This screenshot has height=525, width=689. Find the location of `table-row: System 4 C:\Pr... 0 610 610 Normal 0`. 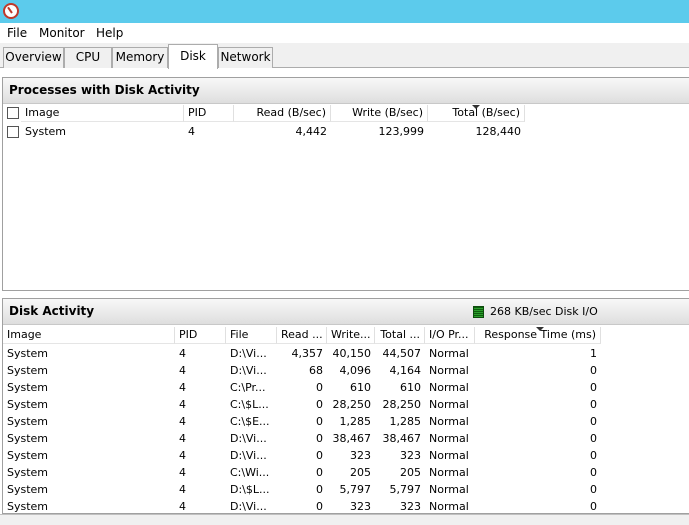

table-row: System 4 C:\Pr... 0 610 610 Normal 0 is located at coordinates (346, 387).